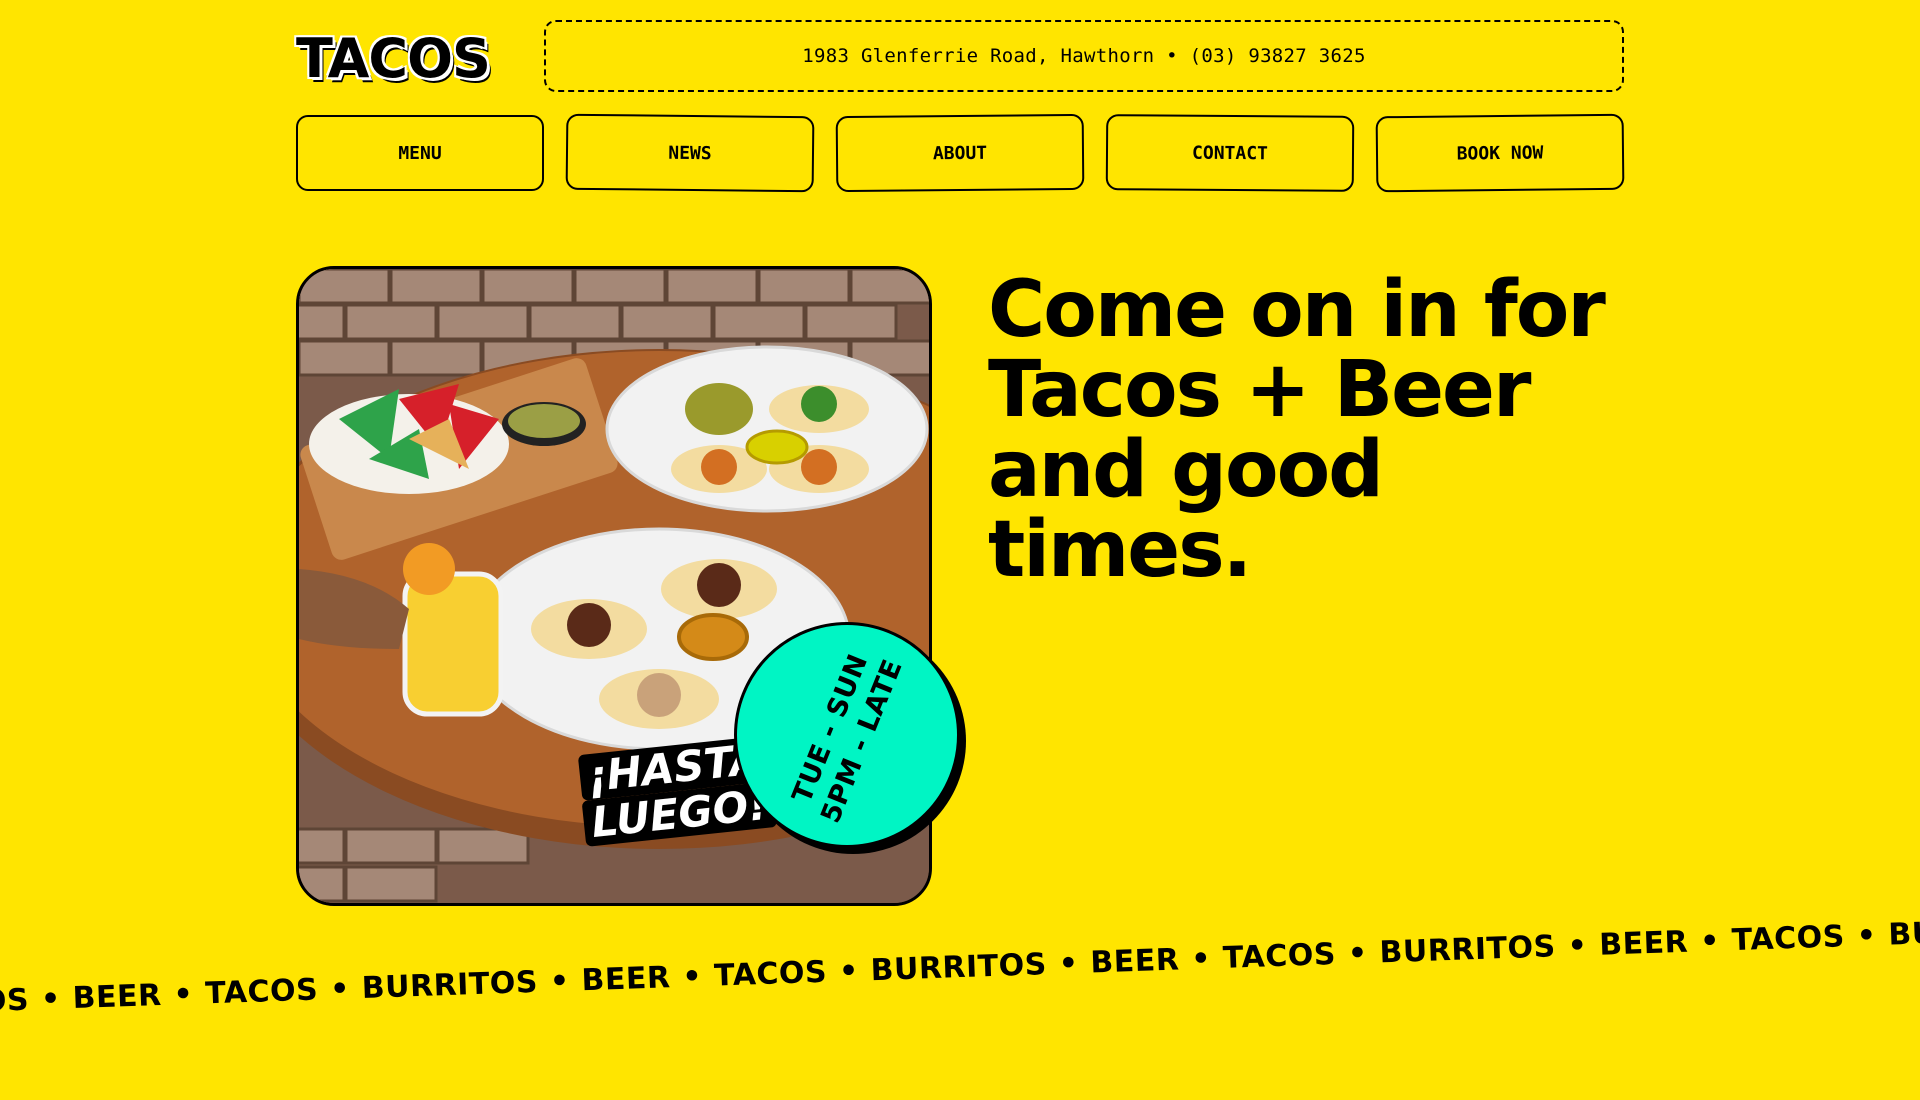  Describe the element at coordinates (15, 1001) in the screenshot. I see `ticker-item: TOS` at that location.